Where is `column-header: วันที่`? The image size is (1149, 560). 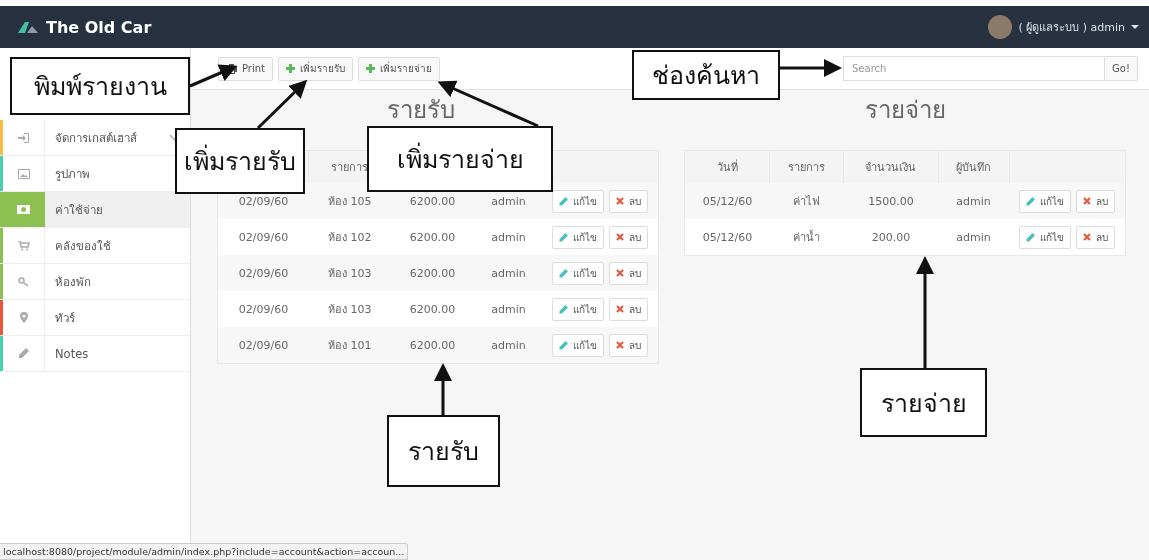
column-header: วันที่ is located at coordinates (727, 166).